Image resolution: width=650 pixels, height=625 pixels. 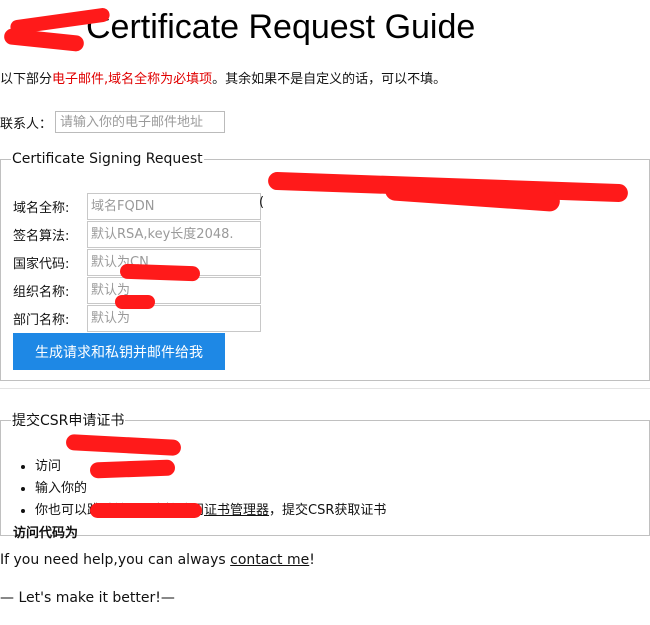 I want to click on contact-me-link: contact me, so click(x=269, y=560).